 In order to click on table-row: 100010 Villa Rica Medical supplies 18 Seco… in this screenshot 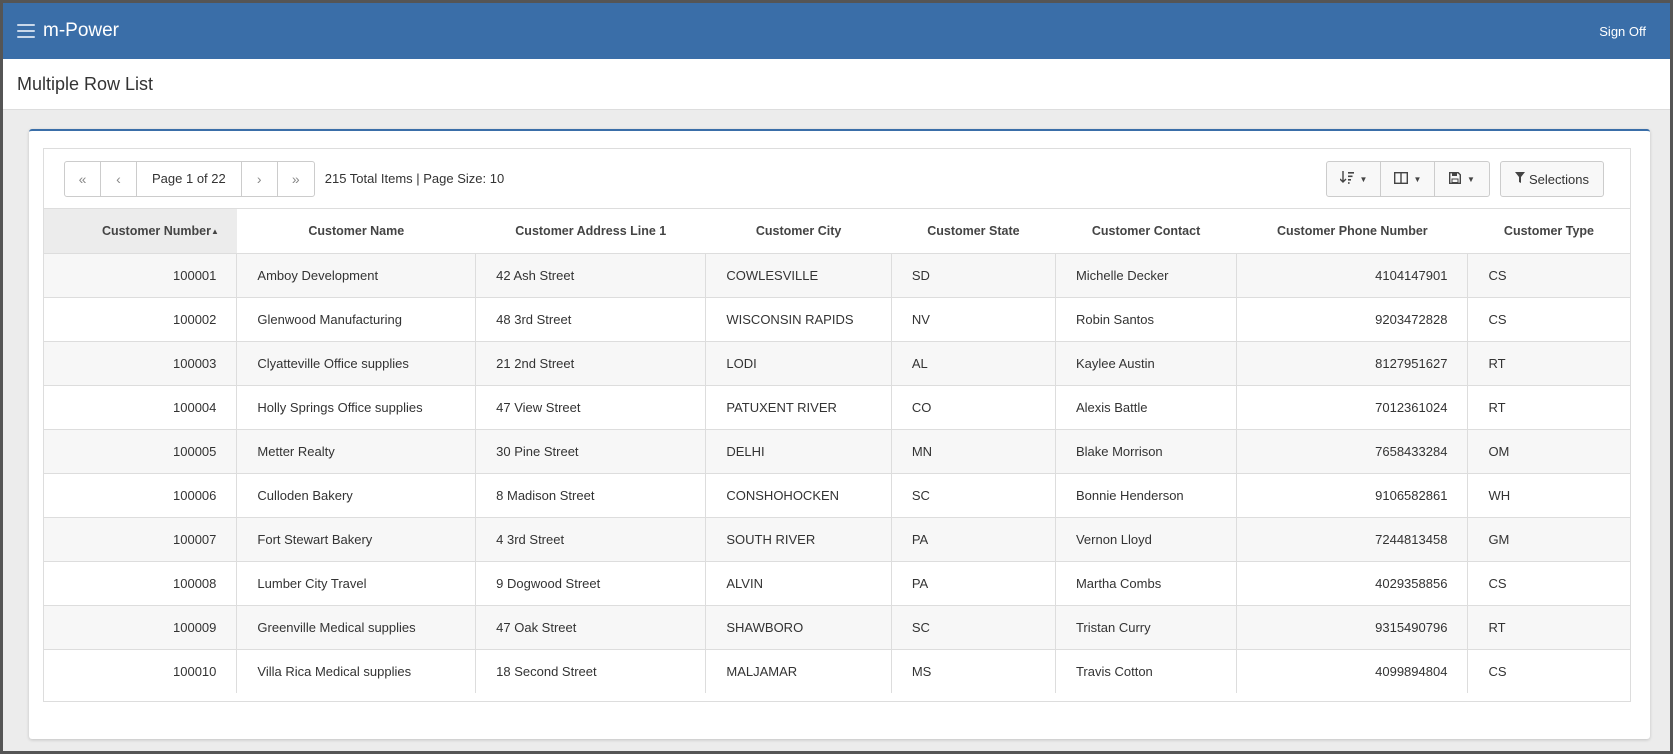, I will do `click(837, 671)`.